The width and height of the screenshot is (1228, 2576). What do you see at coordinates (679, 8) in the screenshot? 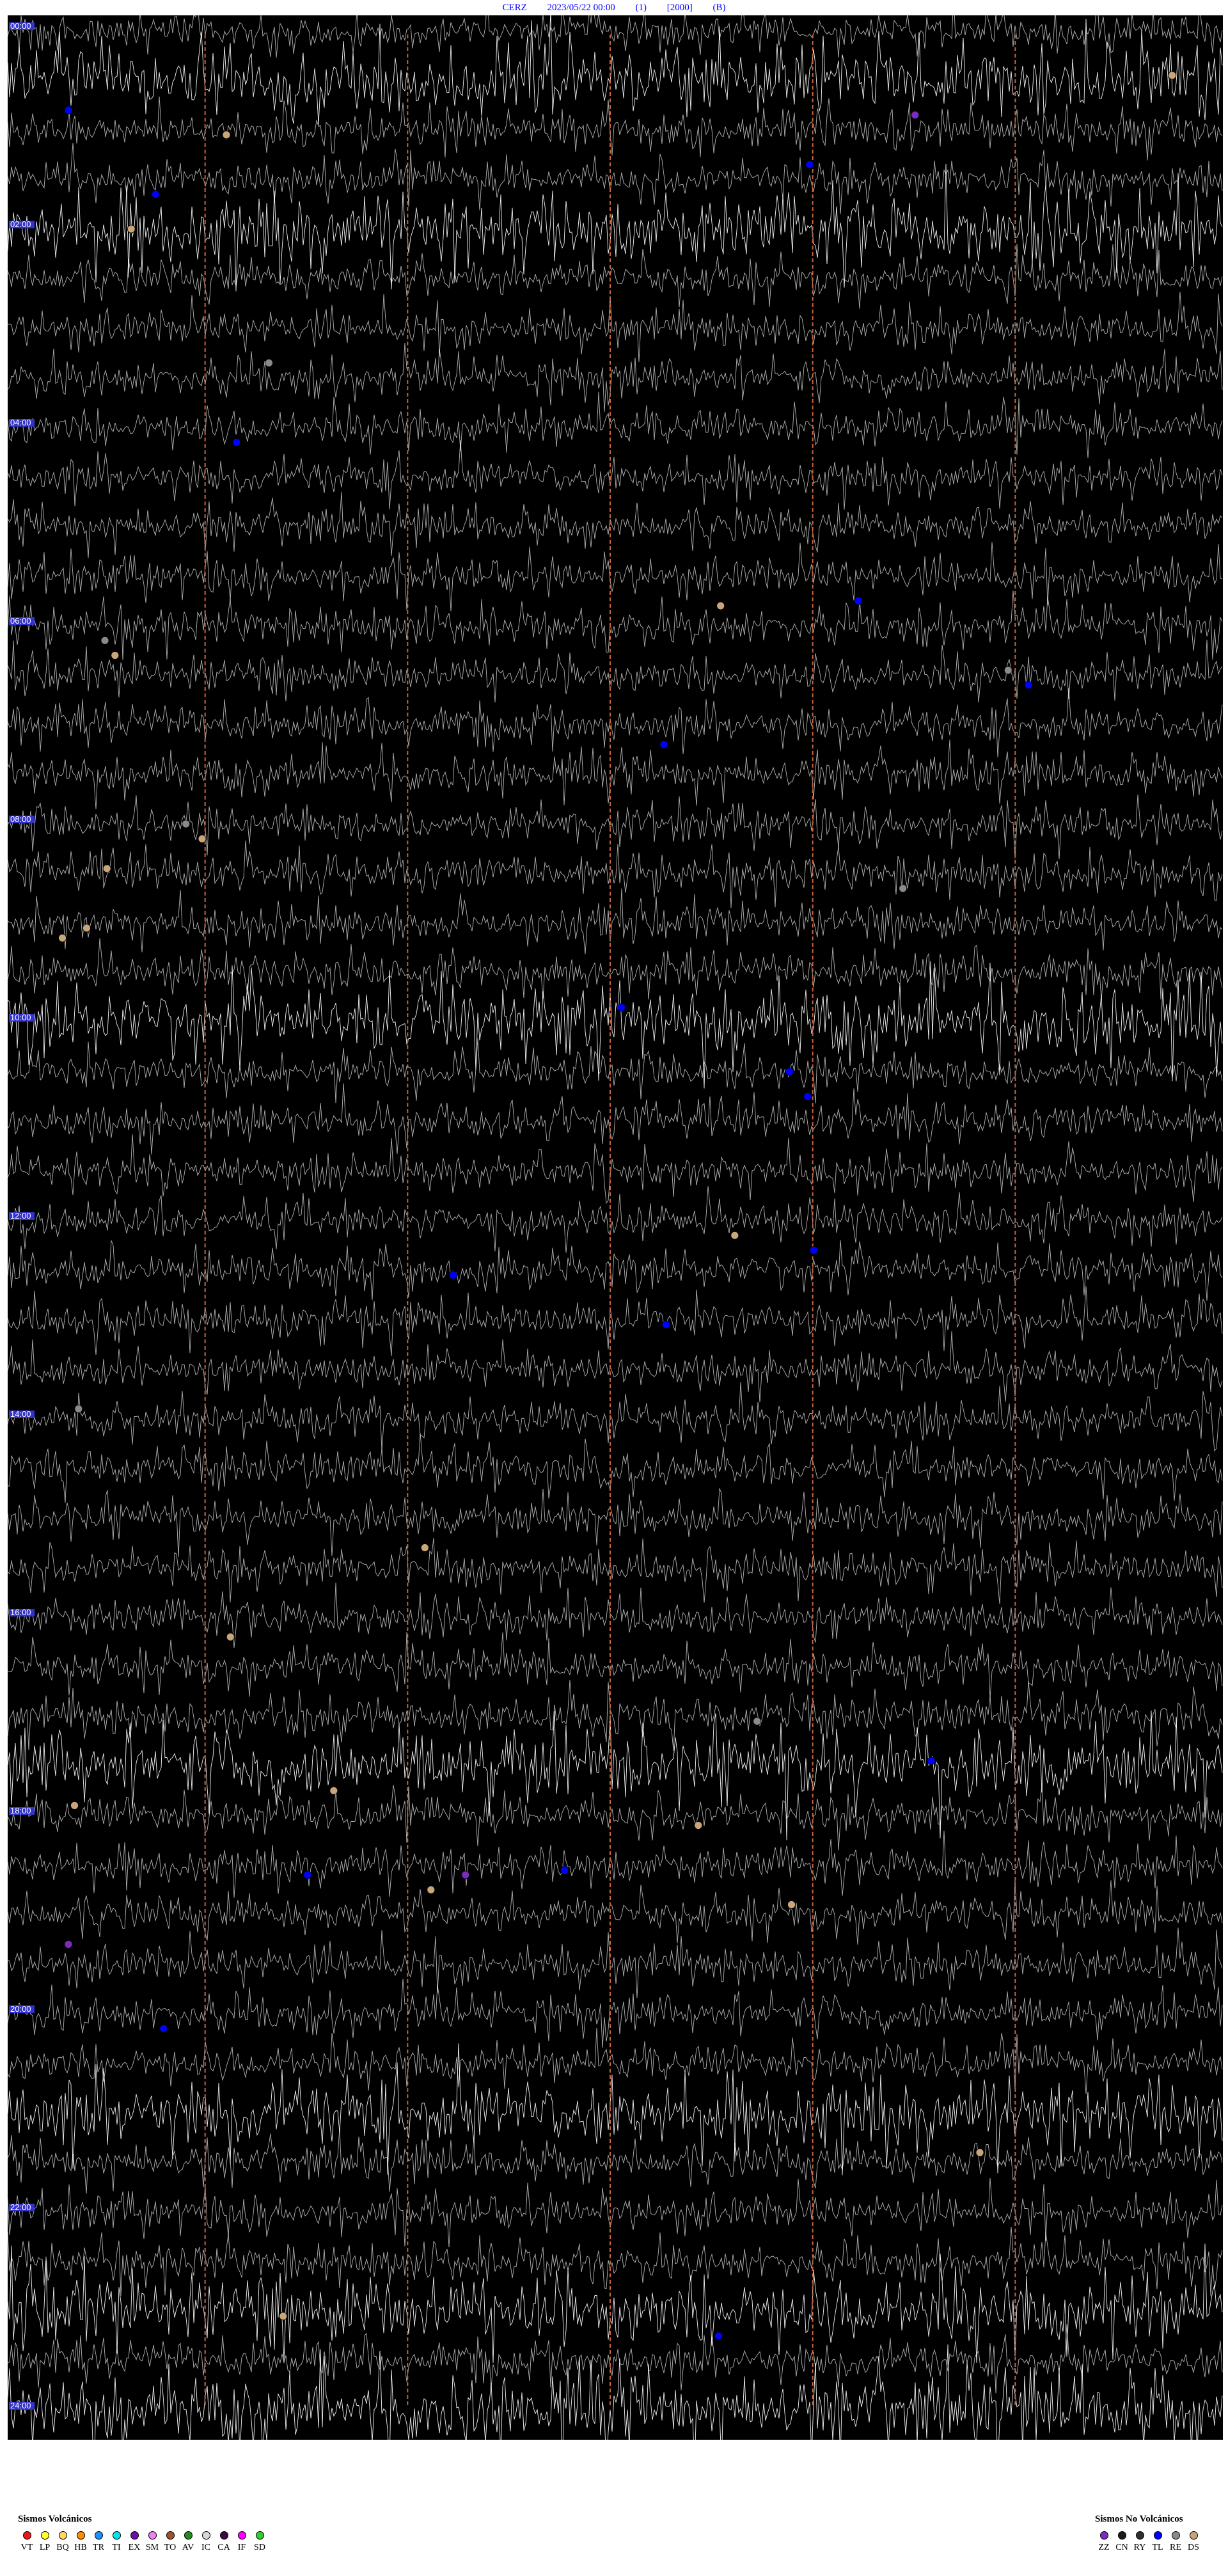
I see `scale-tag: [2000]` at bounding box center [679, 8].